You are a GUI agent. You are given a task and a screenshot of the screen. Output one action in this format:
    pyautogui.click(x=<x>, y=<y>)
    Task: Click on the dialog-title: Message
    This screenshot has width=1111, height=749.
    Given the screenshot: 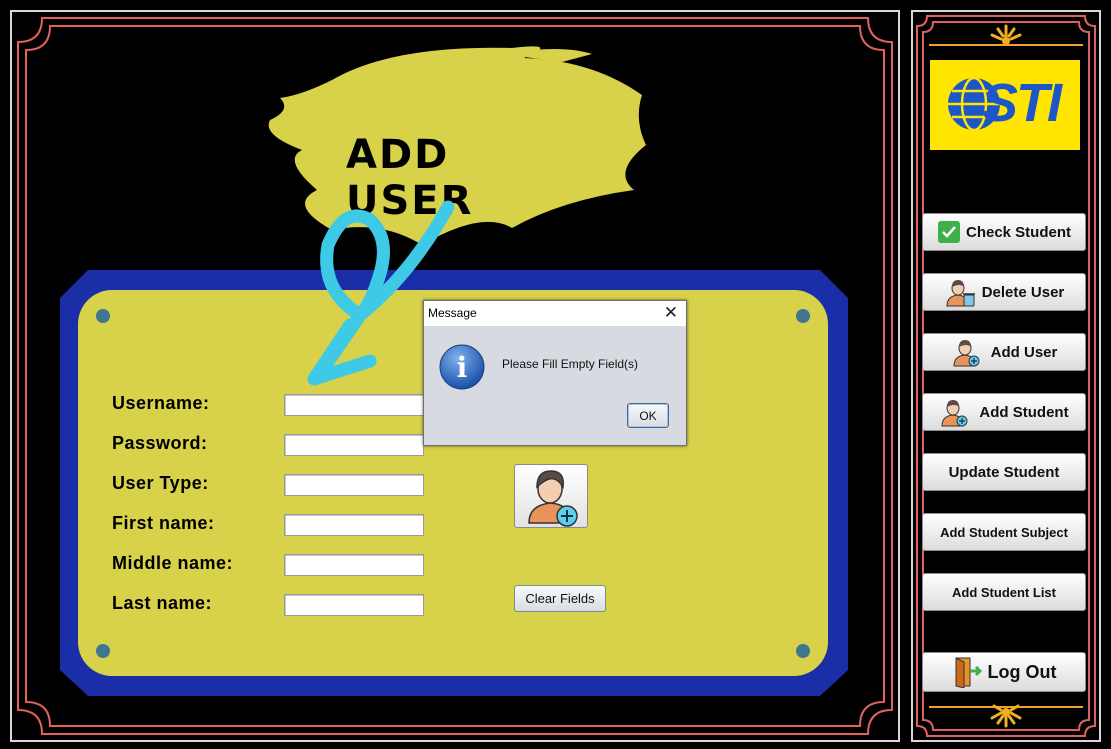 What is the action you would take?
    pyautogui.click(x=452, y=313)
    